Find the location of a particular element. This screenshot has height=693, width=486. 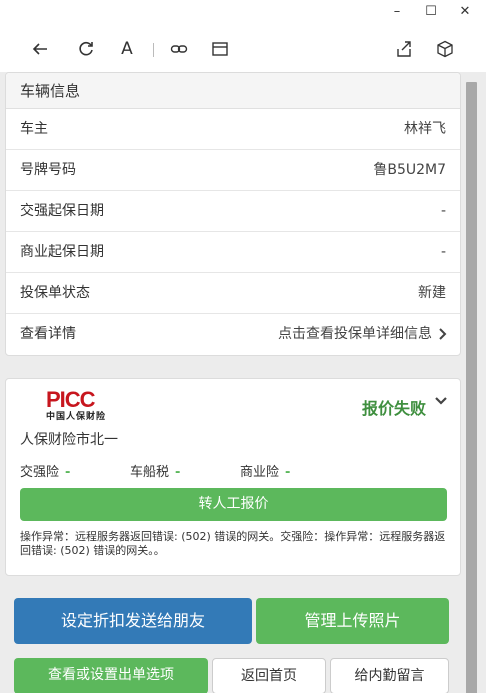

commercial-insurance-value: - is located at coordinates (288, 472).